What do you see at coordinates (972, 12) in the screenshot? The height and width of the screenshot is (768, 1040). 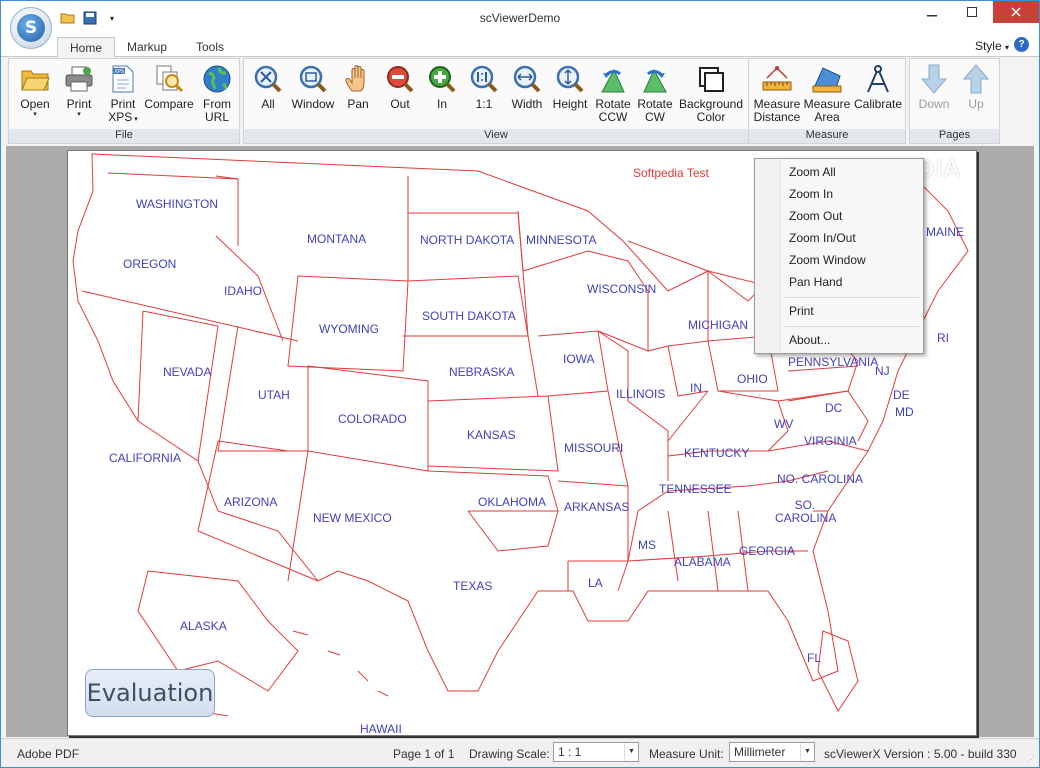 I see `maximize-button` at bounding box center [972, 12].